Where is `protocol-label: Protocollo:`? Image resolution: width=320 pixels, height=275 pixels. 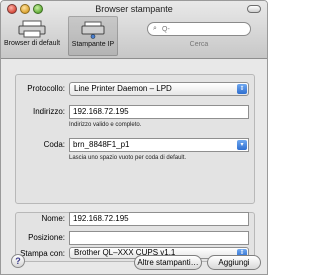 protocol-label: Protocollo: is located at coordinates (46, 88).